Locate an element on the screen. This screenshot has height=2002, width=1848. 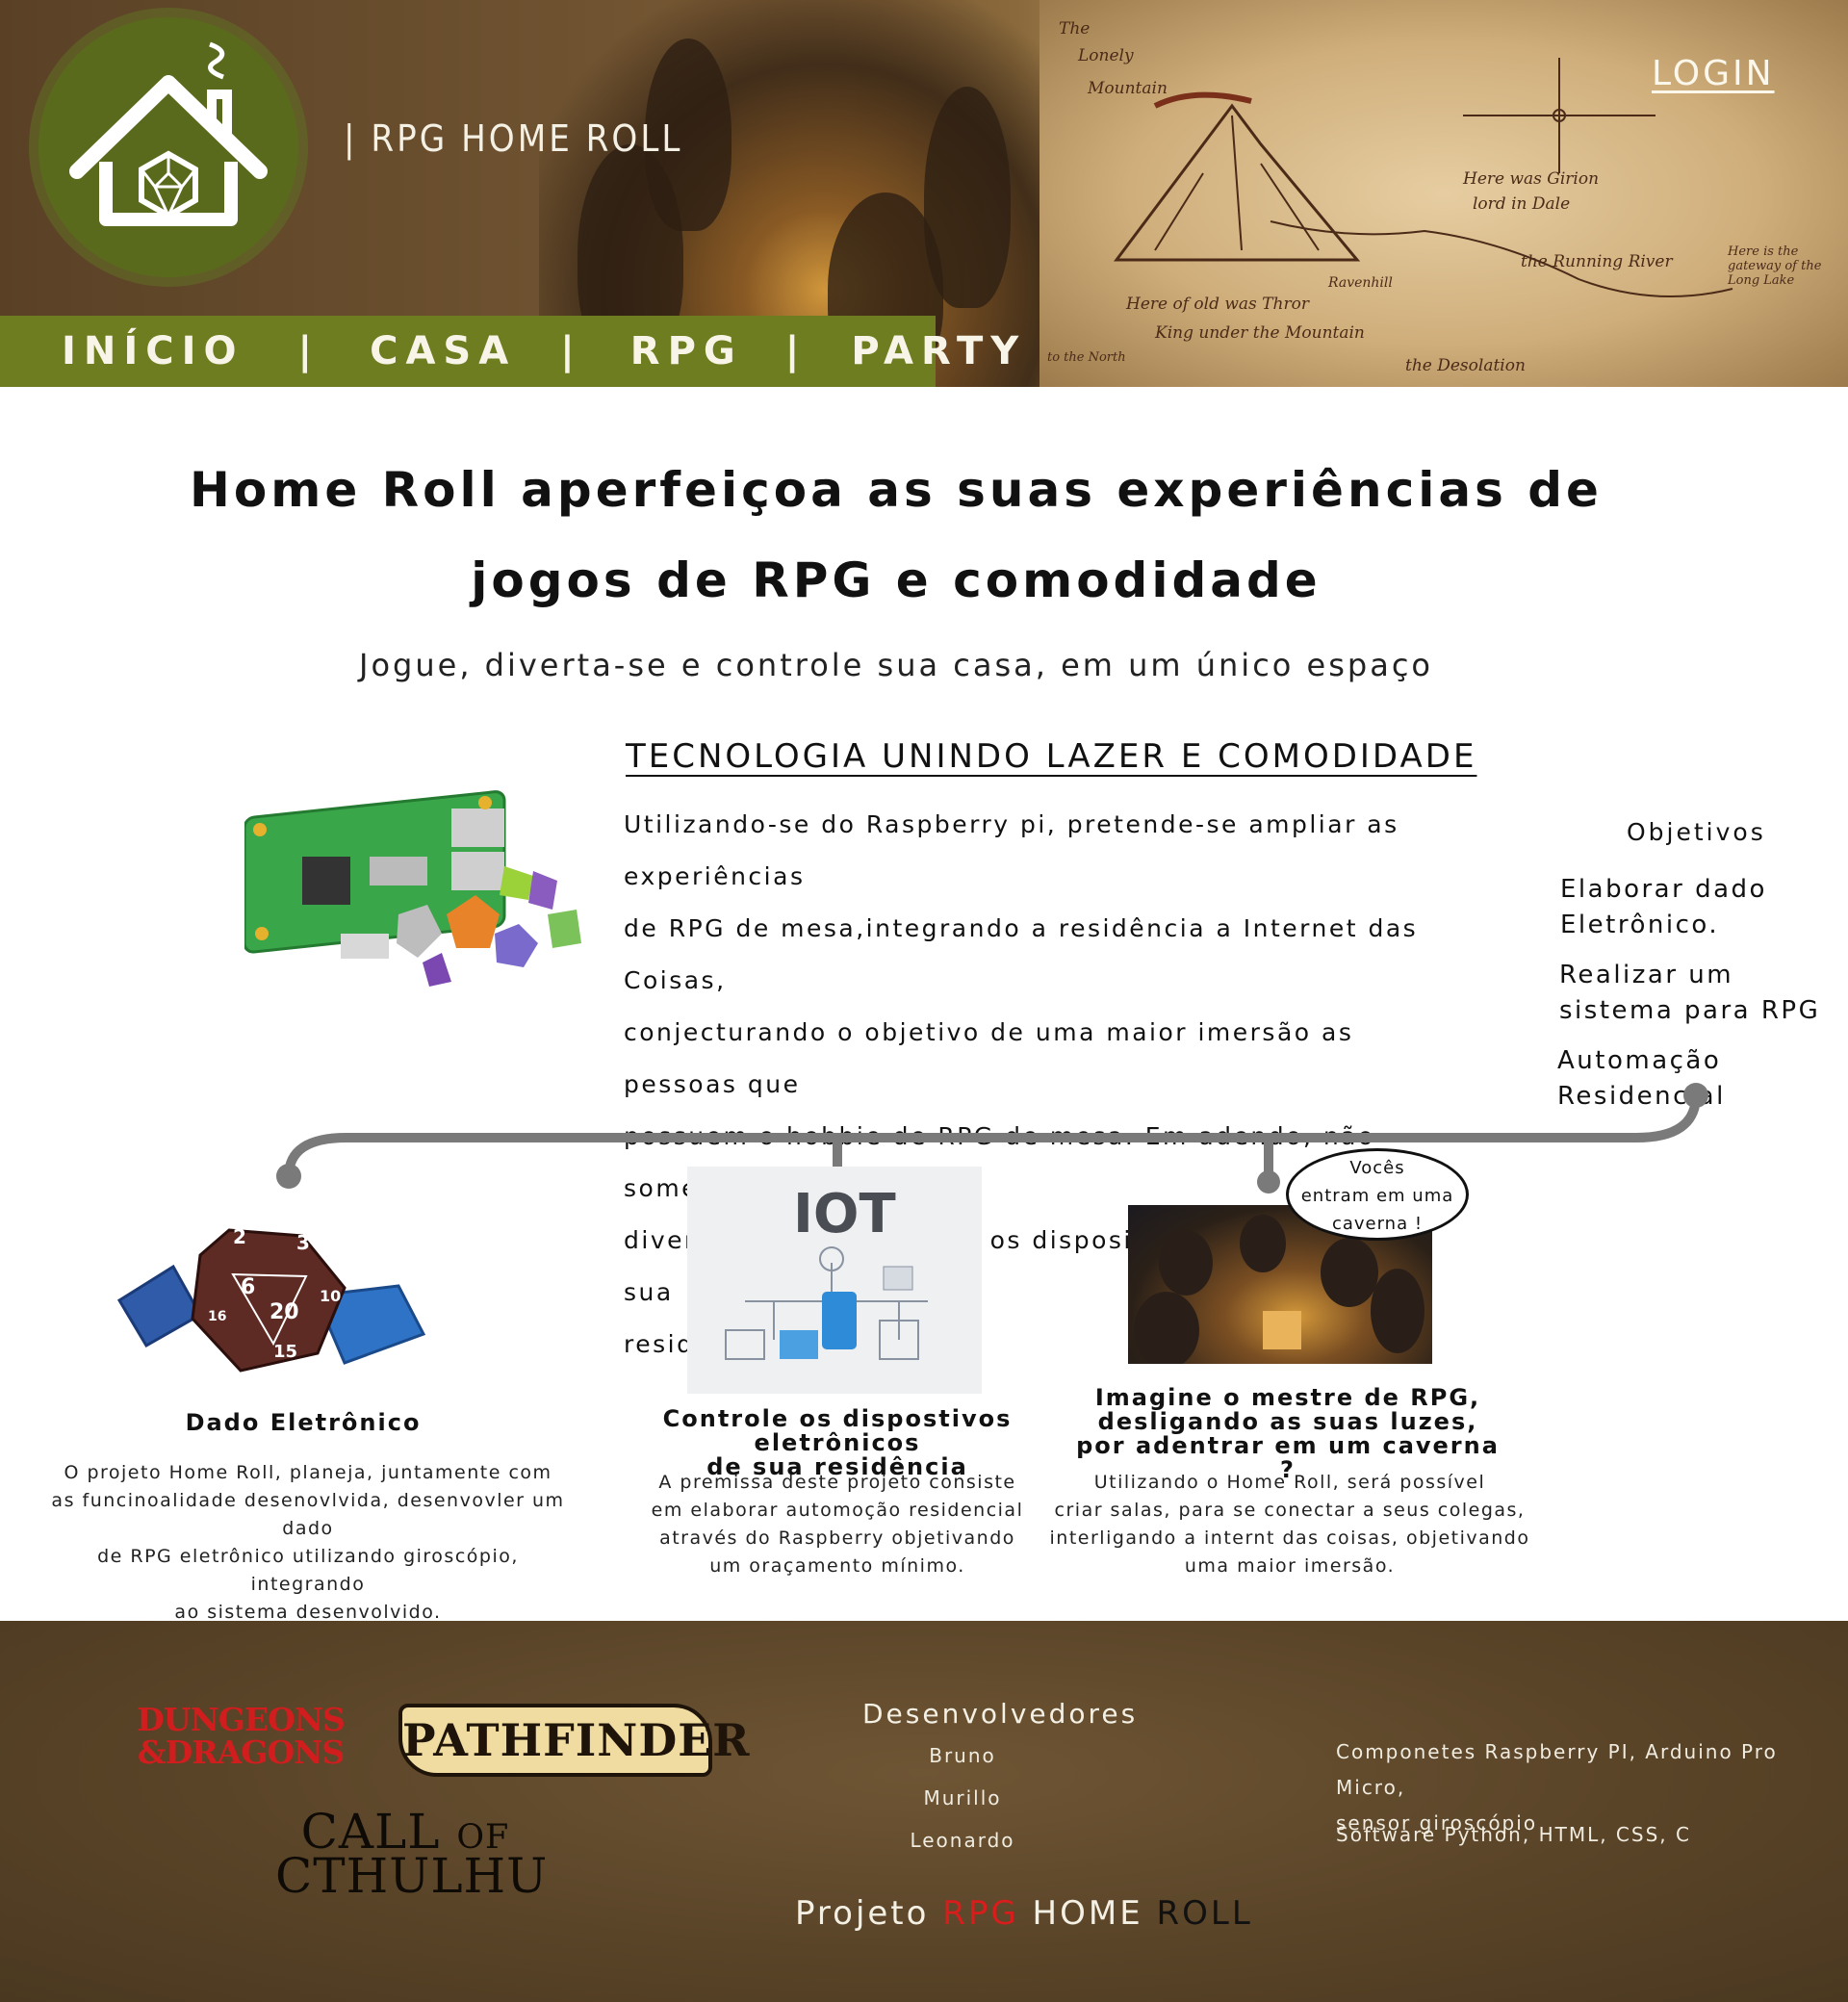
dice-number: 20 is located at coordinates (284, 1312).